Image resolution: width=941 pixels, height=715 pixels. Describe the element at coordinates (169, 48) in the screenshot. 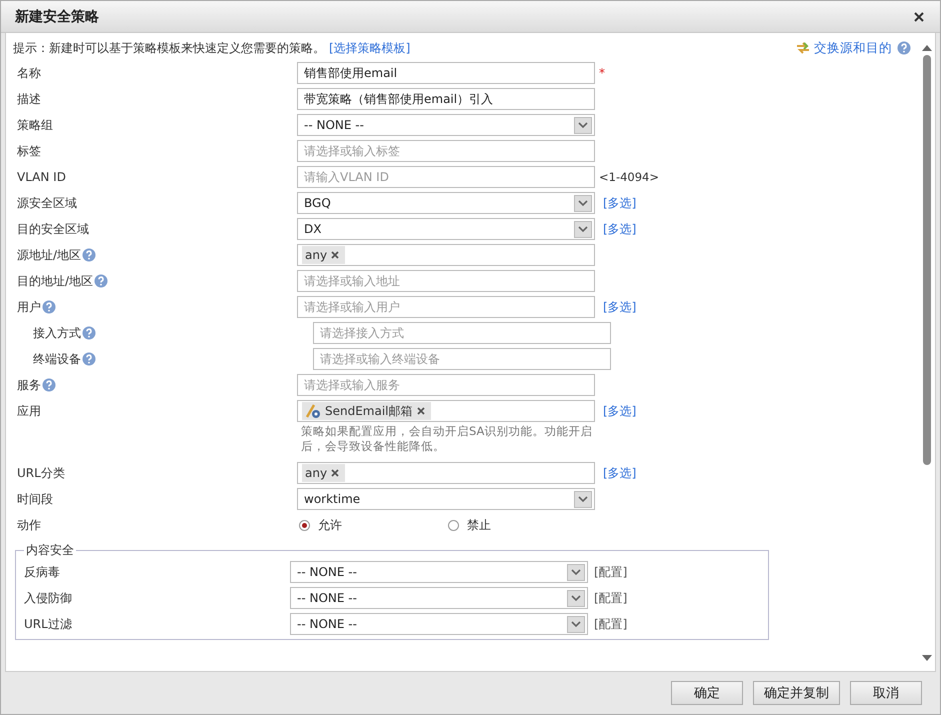

I see `hint-text: 提示：新建时可以基于策略模板来快速定义您需要的策略。` at that location.